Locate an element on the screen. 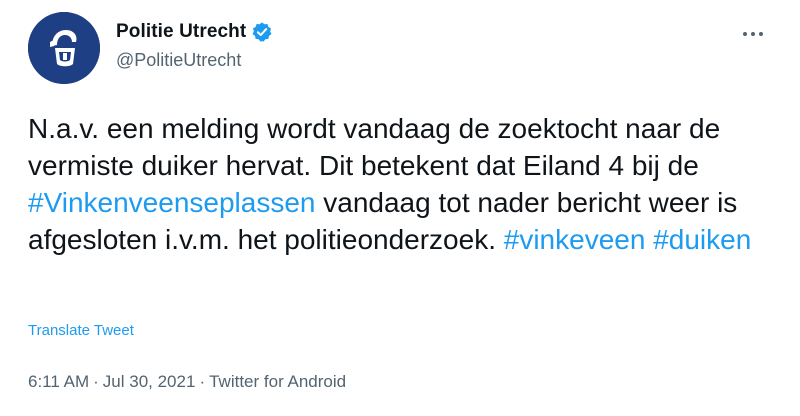 The height and width of the screenshot is (416, 800). display-name: Politie Utrecht is located at coordinates (181, 32).